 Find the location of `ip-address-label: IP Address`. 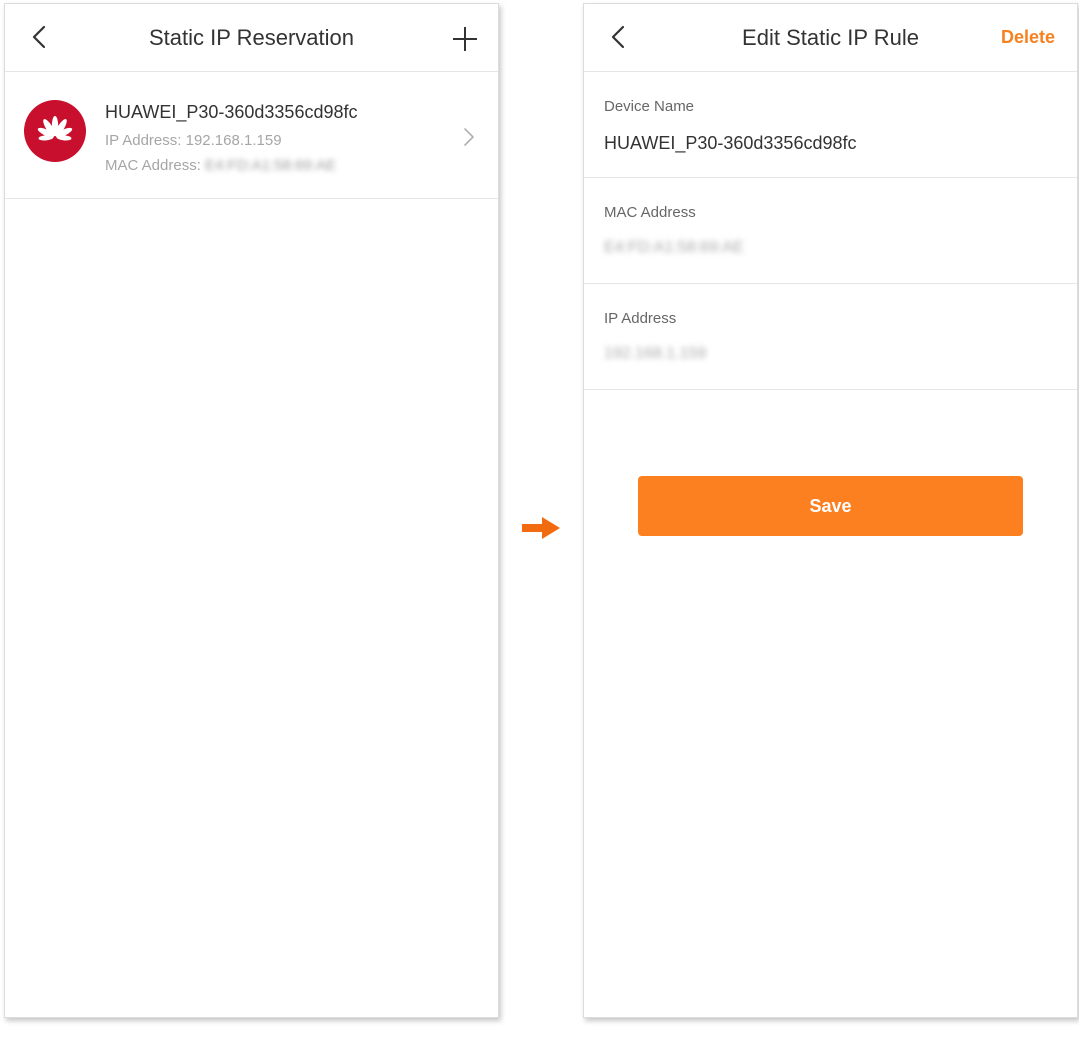

ip-address-label: IP Address is located at coordinates (640, 318).